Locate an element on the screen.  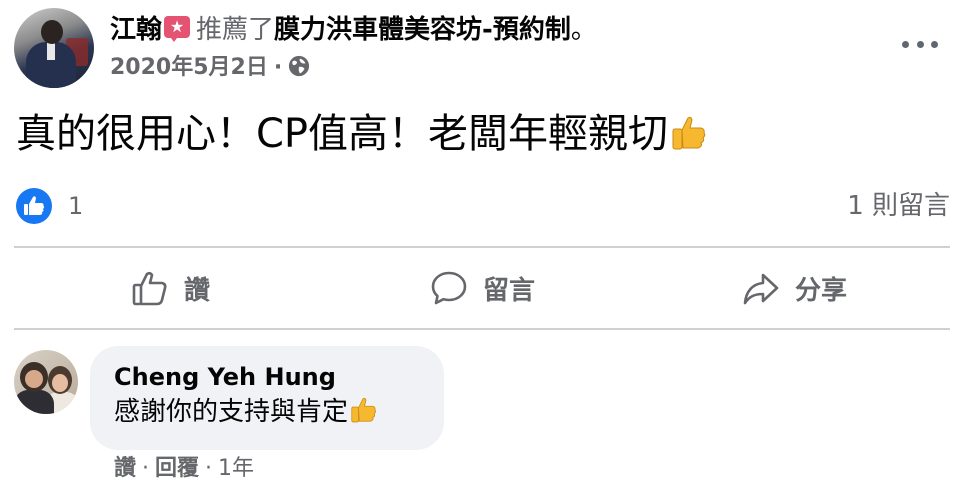
post-period: 。 is located at coordinates (583, 30).